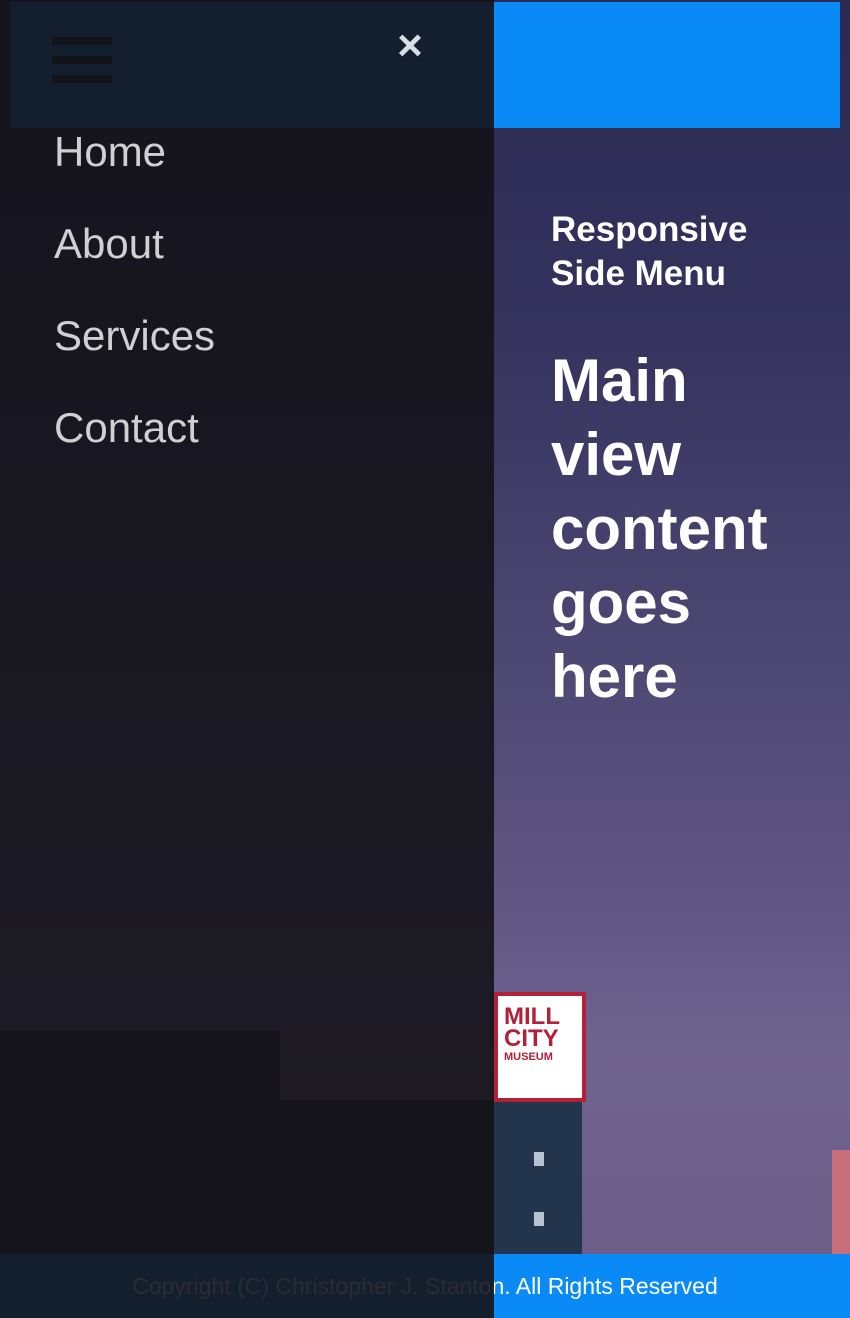 This screenshot has height=1318, width=850. Describe the element at coordinates (659, 528) in the screenshot. I see `main-headline: Main view content goes here` at that location.